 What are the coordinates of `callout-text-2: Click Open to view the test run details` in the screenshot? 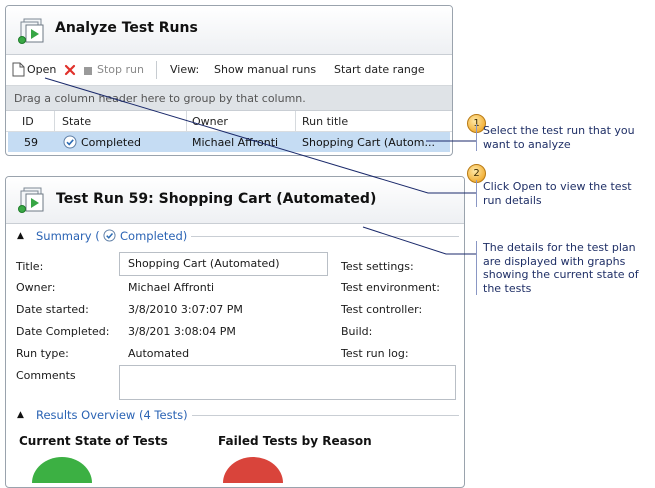 It's located at (559, 193).